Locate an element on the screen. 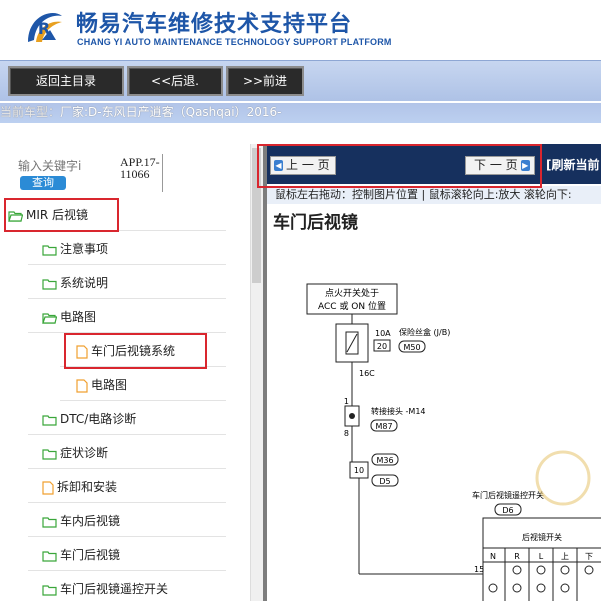 Image resolution: width=601 pixels, height=601 pixels. app-code: APP.17- 11066 is located at coordinates (140, 168).